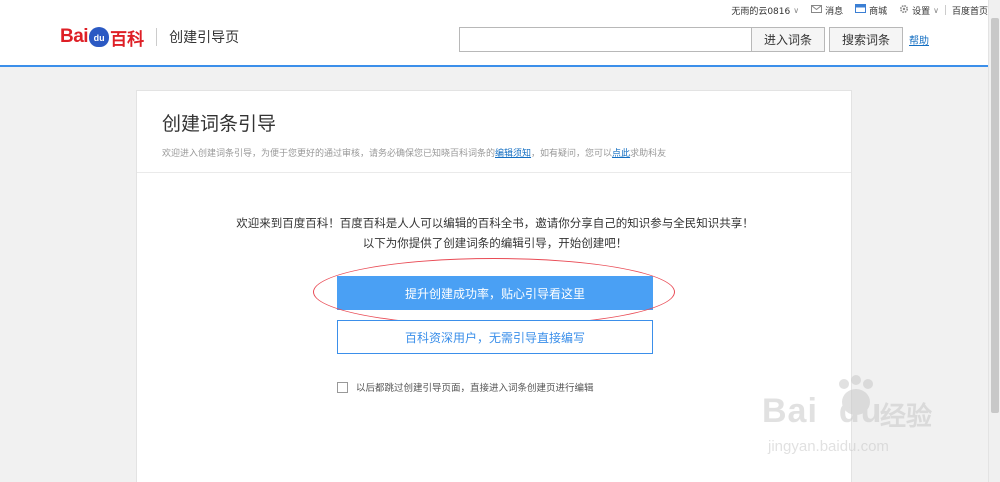  I want to click on skip-guide-checkbox, so click(342, 387).